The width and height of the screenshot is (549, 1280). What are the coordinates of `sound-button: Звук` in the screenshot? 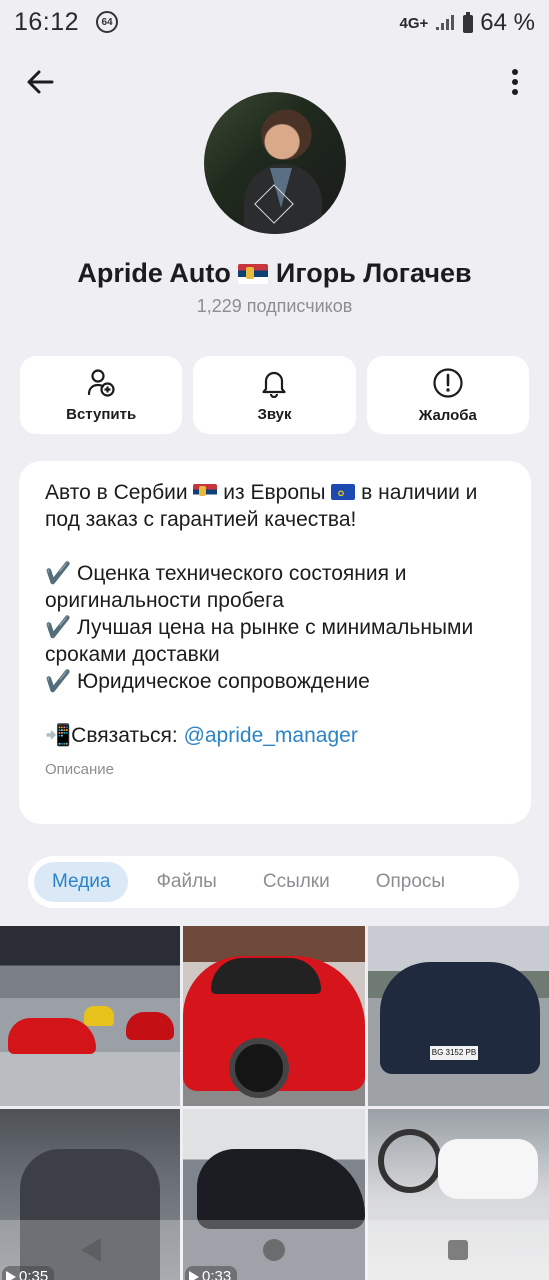 It's located at (274, 395).